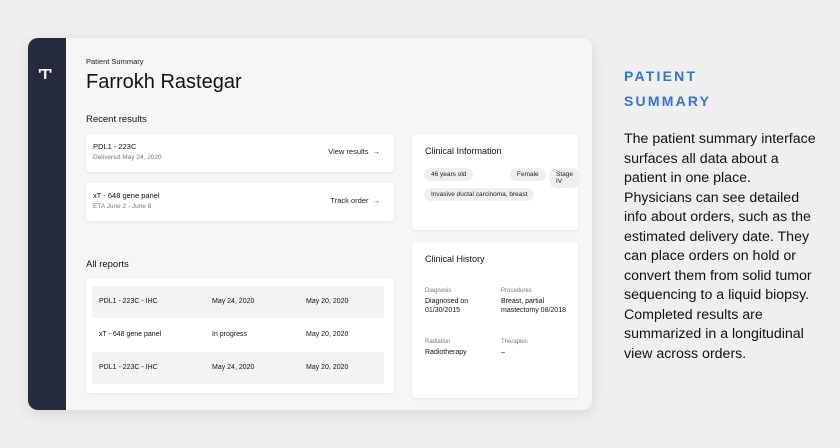  What do you see at coordinates (438, 342) in the screenshot?
I see `radiation-label: Radiation` at bounding box center [438, 342].